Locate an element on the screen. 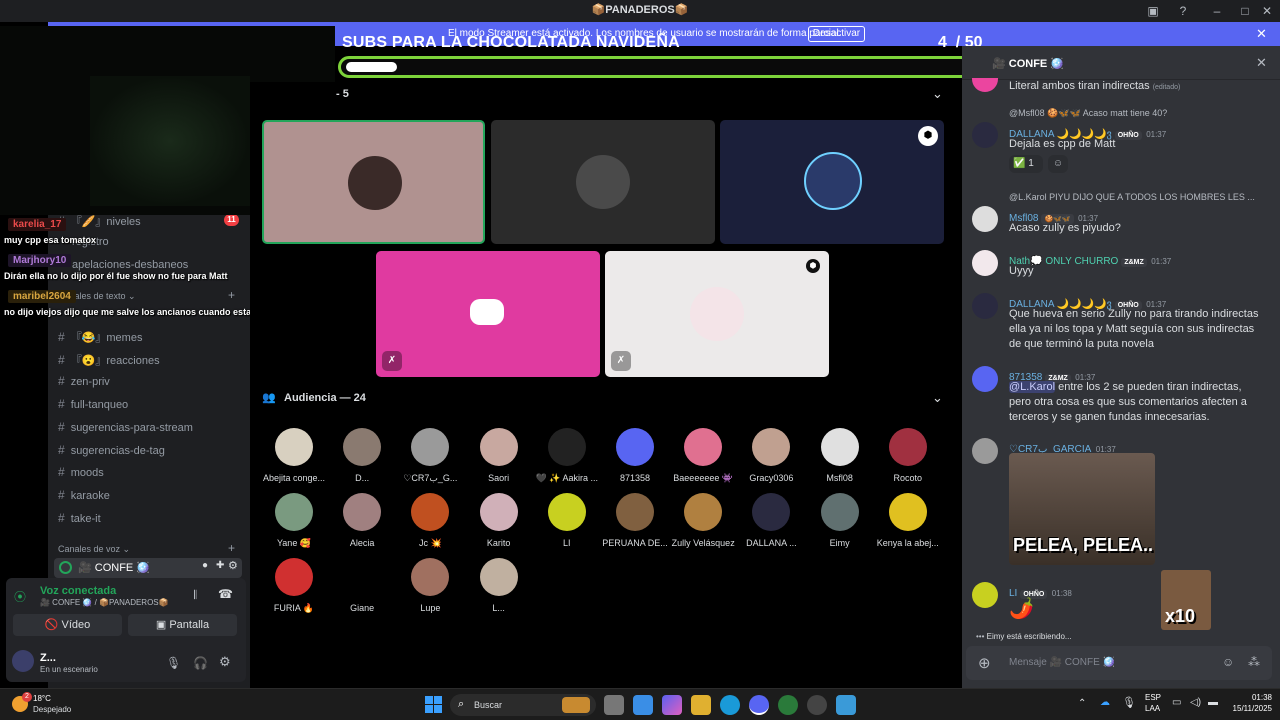  audience-member: Baeeeeeee 👾 is located at coordinates (703, 456).